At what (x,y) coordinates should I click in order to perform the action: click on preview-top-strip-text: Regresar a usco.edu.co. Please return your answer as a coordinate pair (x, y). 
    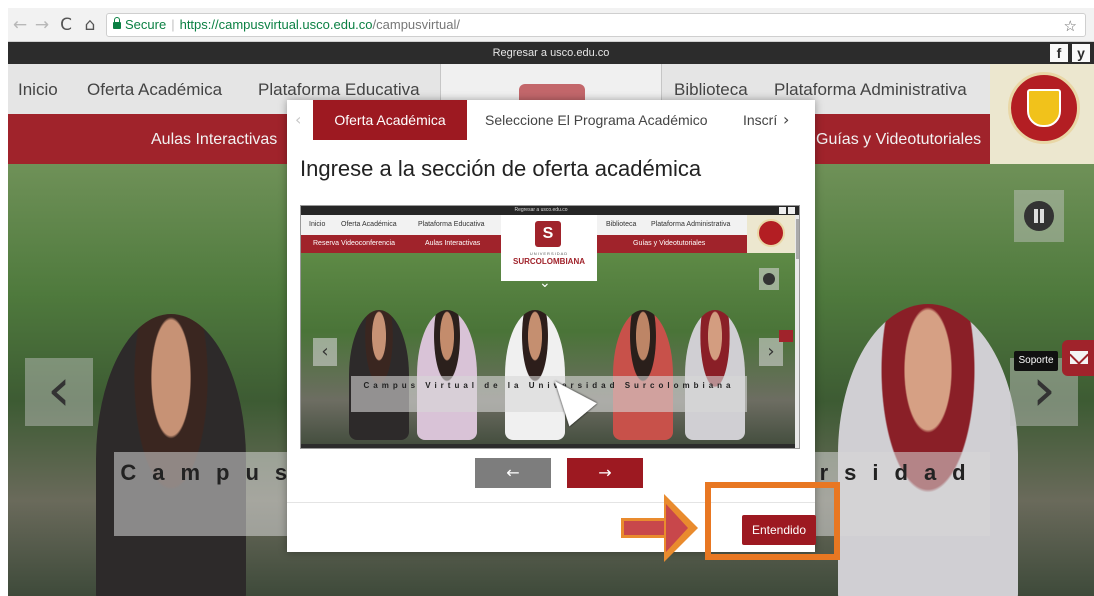
    Looking at the image, I should click on (541, 210).